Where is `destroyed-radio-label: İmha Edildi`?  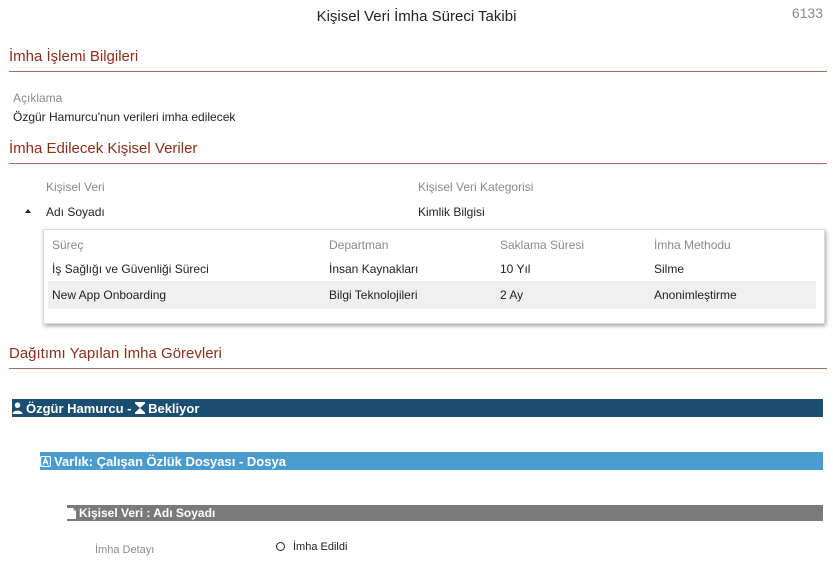
destroyed-radio-label: İmha Edildi is located at coordinates (320, 547).